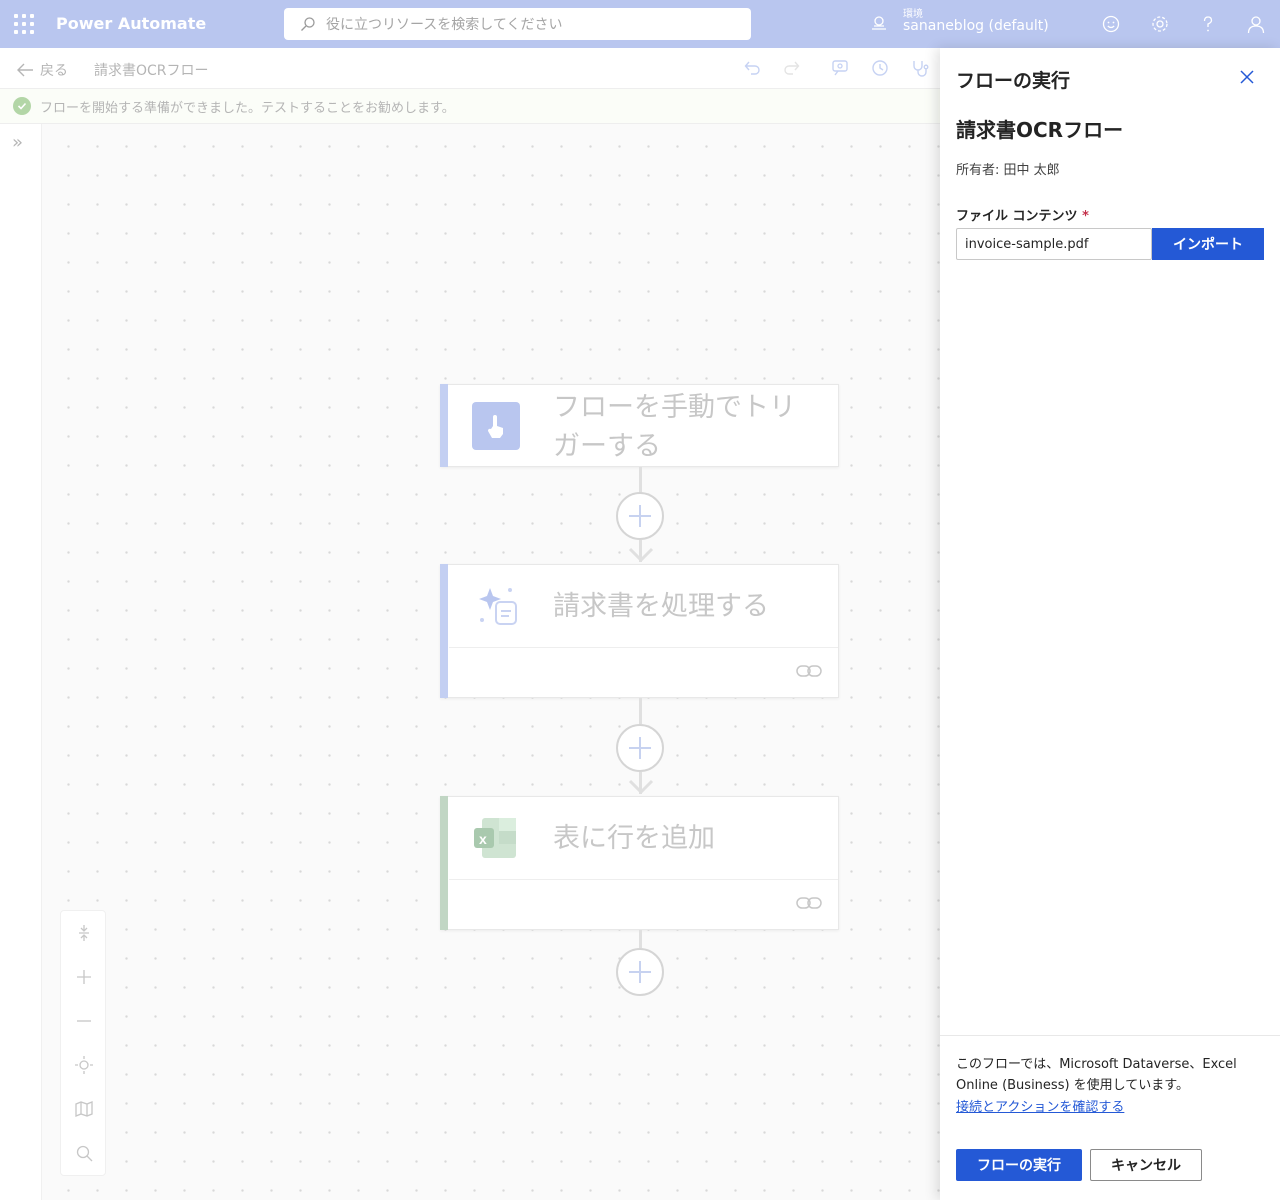 The width and height of the screenshot is (1280, 1200). What do you see at coordinates (1111, 24) in the screenshot?
I see `feedback-icon` at bounding box center [1111, 24].